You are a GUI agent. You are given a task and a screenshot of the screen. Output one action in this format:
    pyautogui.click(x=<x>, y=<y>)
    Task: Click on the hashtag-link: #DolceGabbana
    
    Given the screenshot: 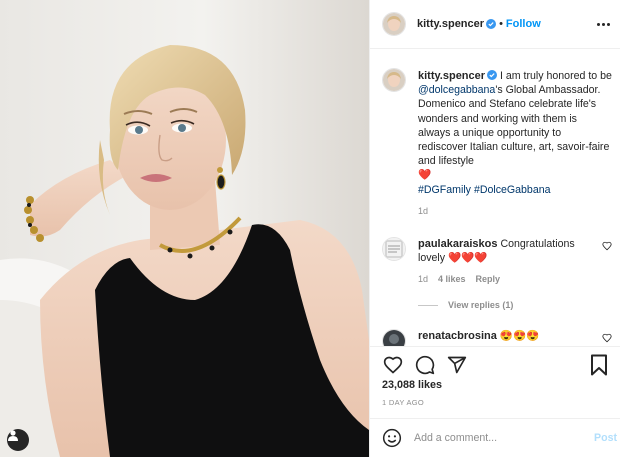 What is the action you would take?
    pyautogui.click(x=512, y=190)
    